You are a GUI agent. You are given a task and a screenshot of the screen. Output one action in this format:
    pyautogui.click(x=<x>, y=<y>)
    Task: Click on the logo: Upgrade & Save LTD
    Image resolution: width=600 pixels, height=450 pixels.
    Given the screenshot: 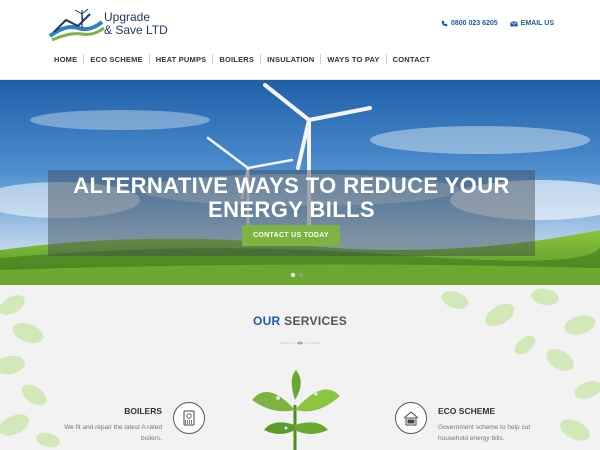 What is the action you would take?
    pyautogui.click(x=118, y=26)
    